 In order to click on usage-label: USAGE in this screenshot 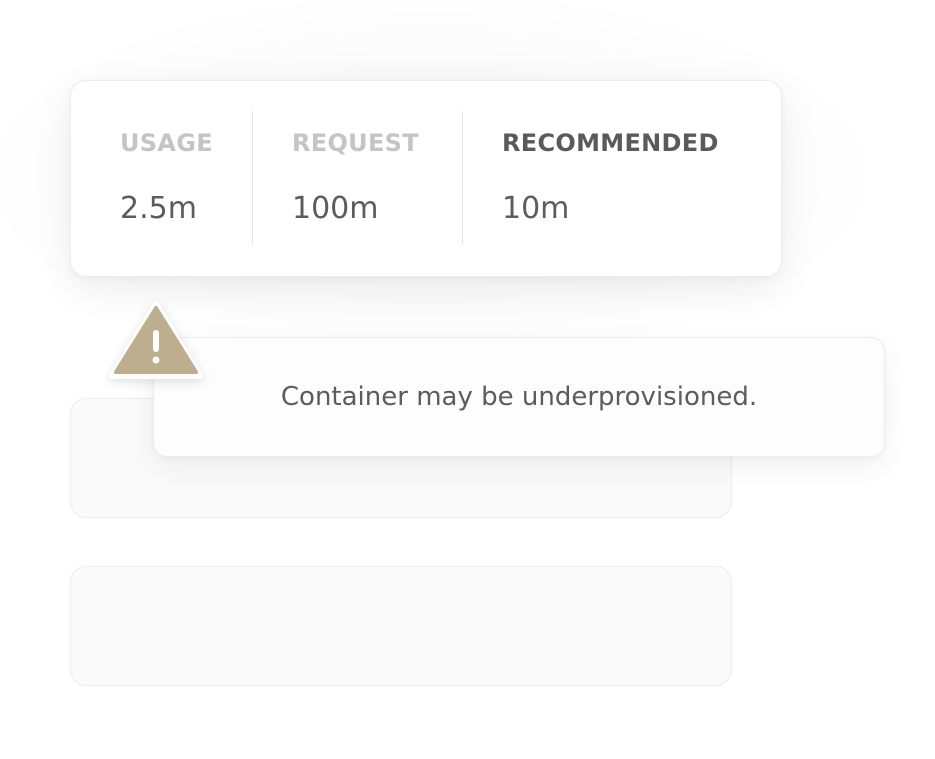, I will do `click(166, 143)`.